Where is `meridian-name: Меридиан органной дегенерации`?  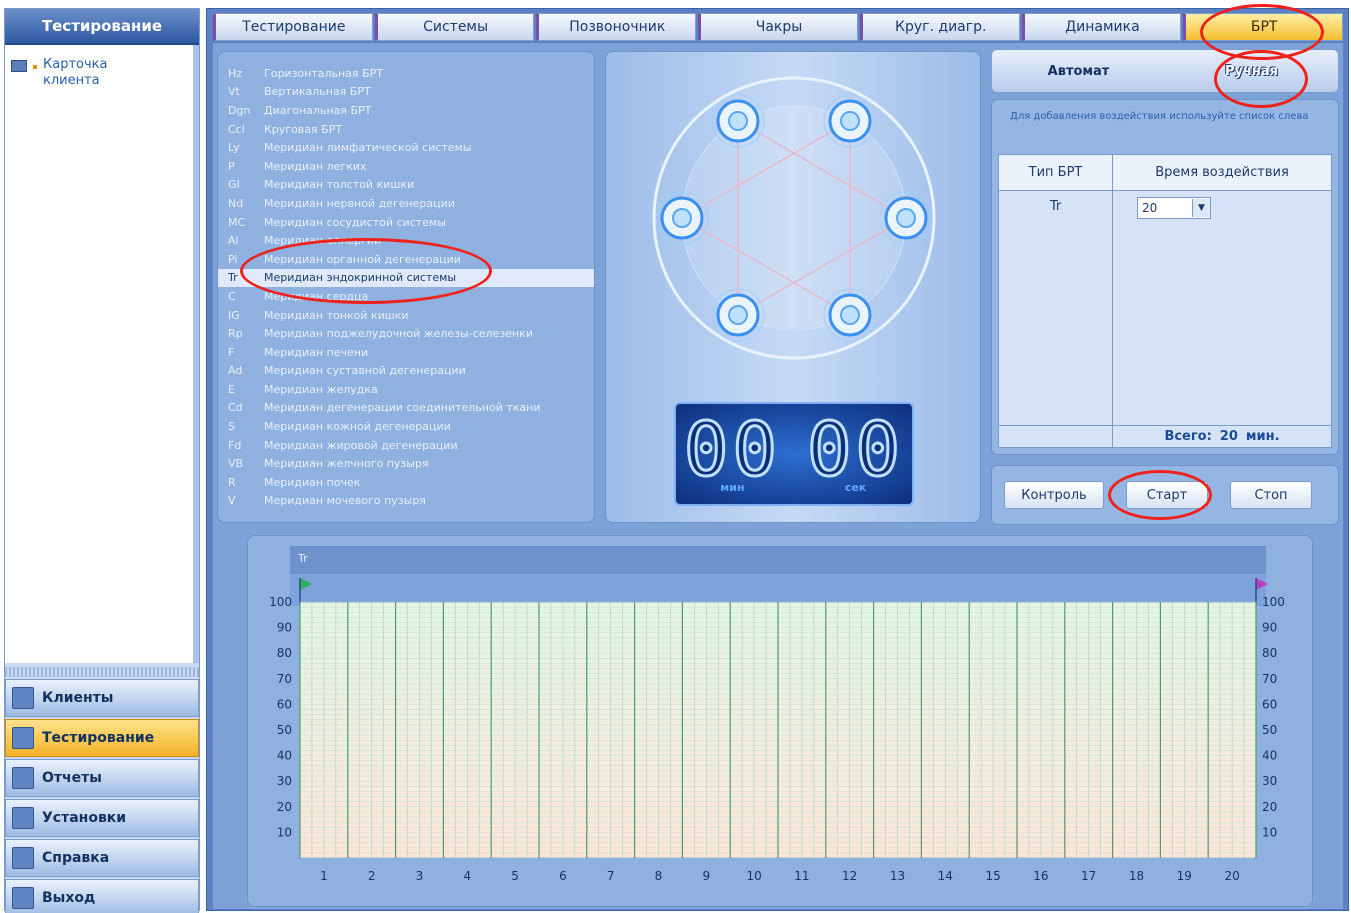
meridian-name: Меридиан органной дегенерации is located at coordinates (362, 259).